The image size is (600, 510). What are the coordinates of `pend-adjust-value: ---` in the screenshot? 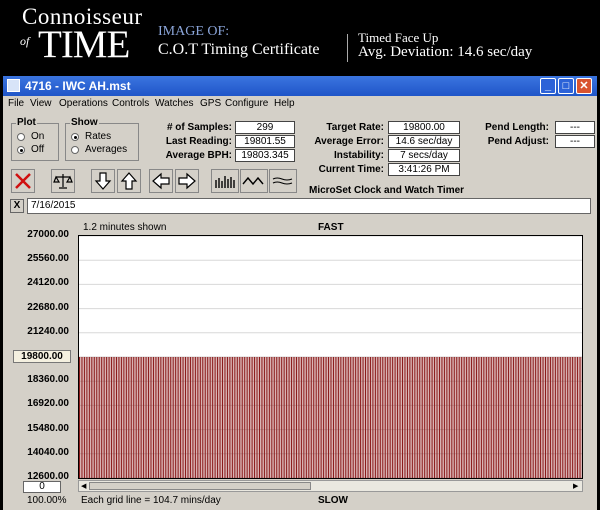 It's located at (575, 141).